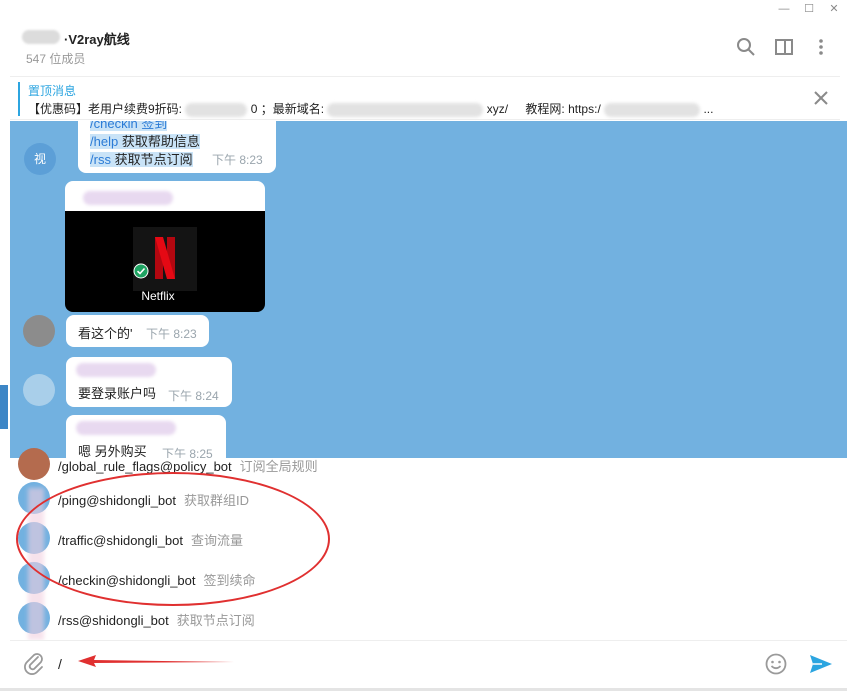  What do you see at coordinates (746, 47) in the screenshot?
I see `search-icon` at bounding box center [746, 47].